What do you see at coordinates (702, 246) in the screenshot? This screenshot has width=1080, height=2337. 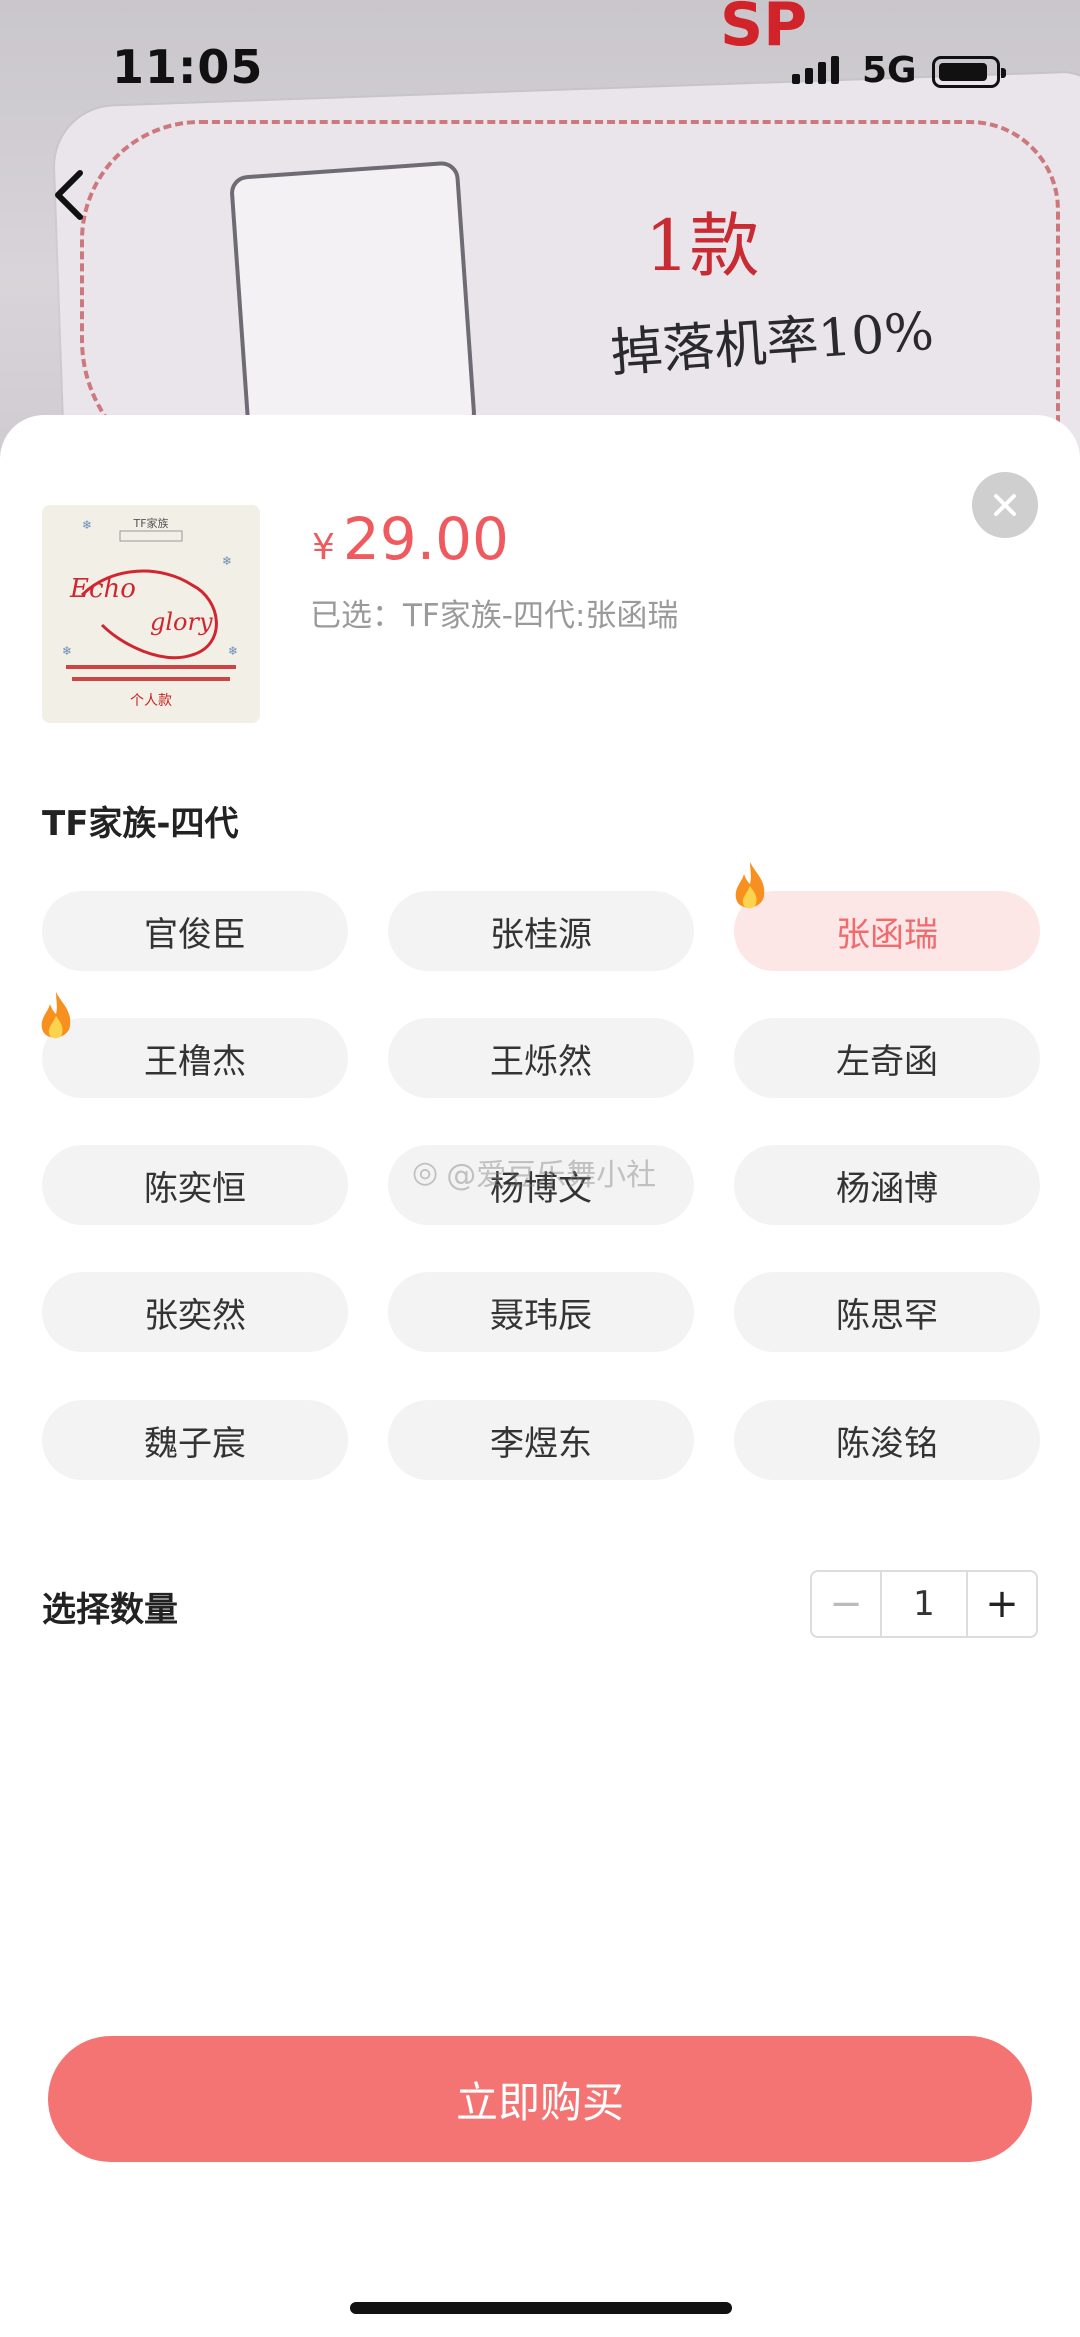 I see `background-caption-1: 1款` at bounding box center [702, 246].